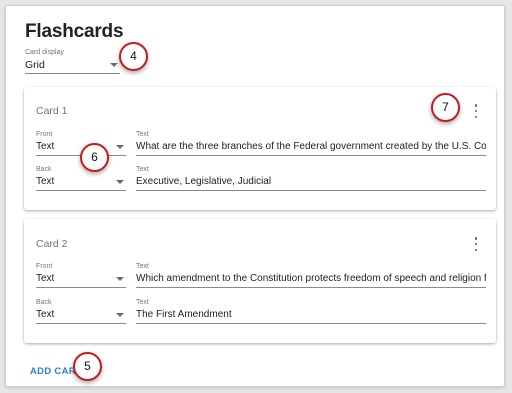 This screenshot has height=393, width=512. Describe the element at coordinates (184, 314) in the screenshot. I see `back-text-value: The First Amendment` at that location.